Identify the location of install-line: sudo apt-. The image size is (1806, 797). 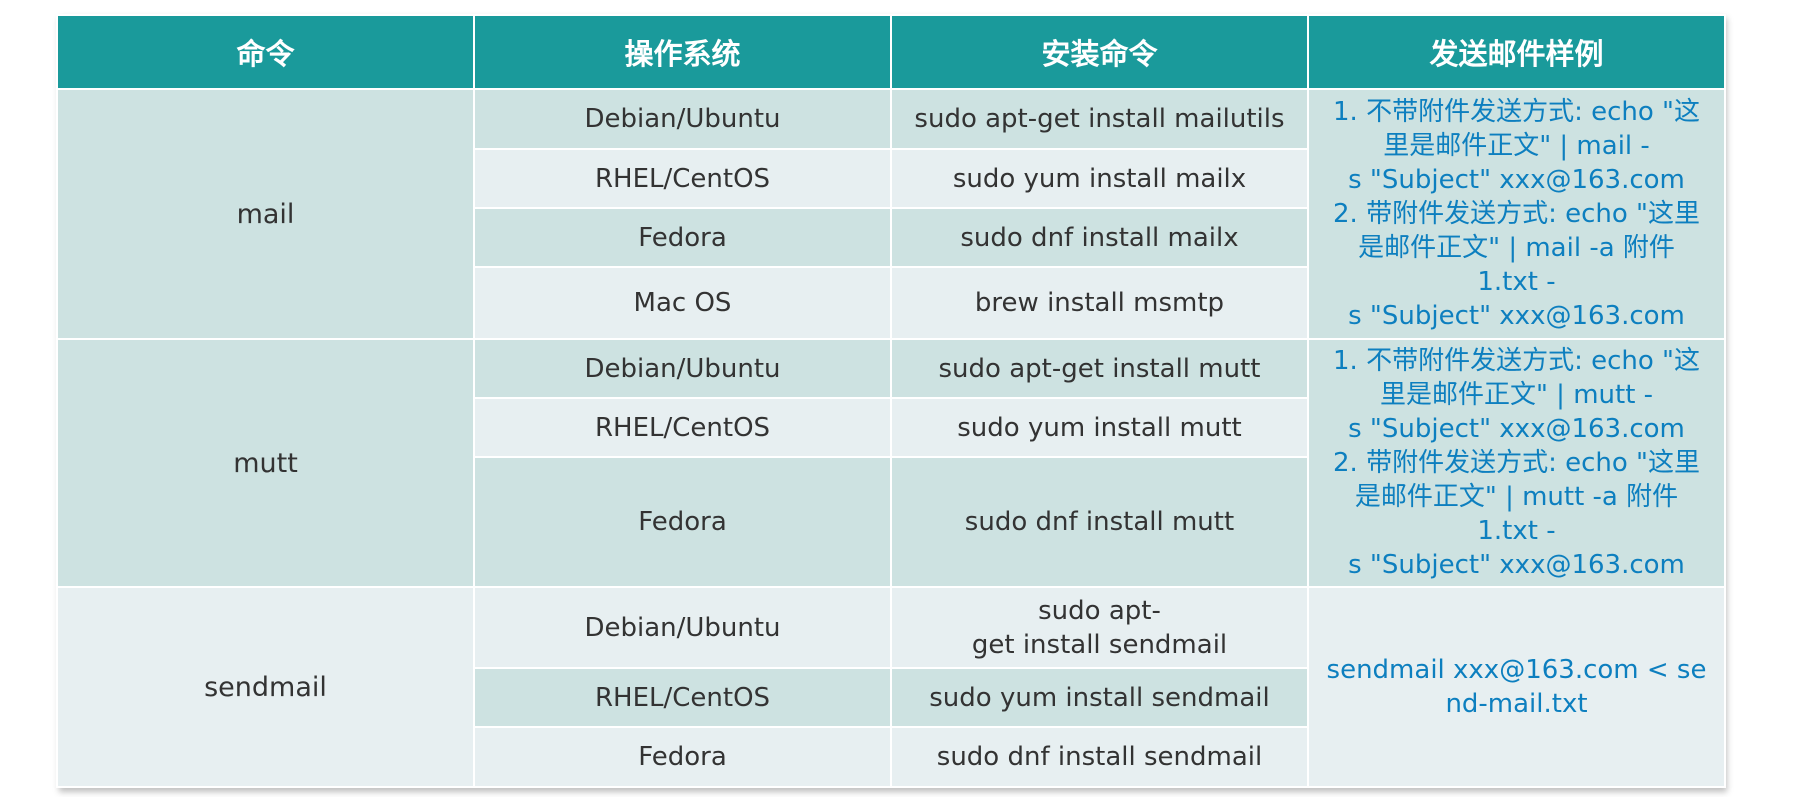
(1099, 610).